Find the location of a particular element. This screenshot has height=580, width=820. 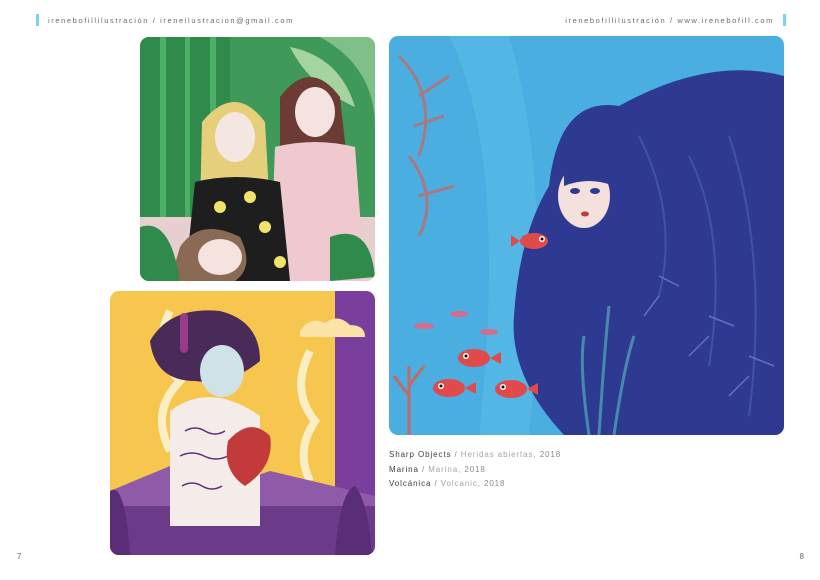

page-number-left: 7 is located at coordinates (19, 556).